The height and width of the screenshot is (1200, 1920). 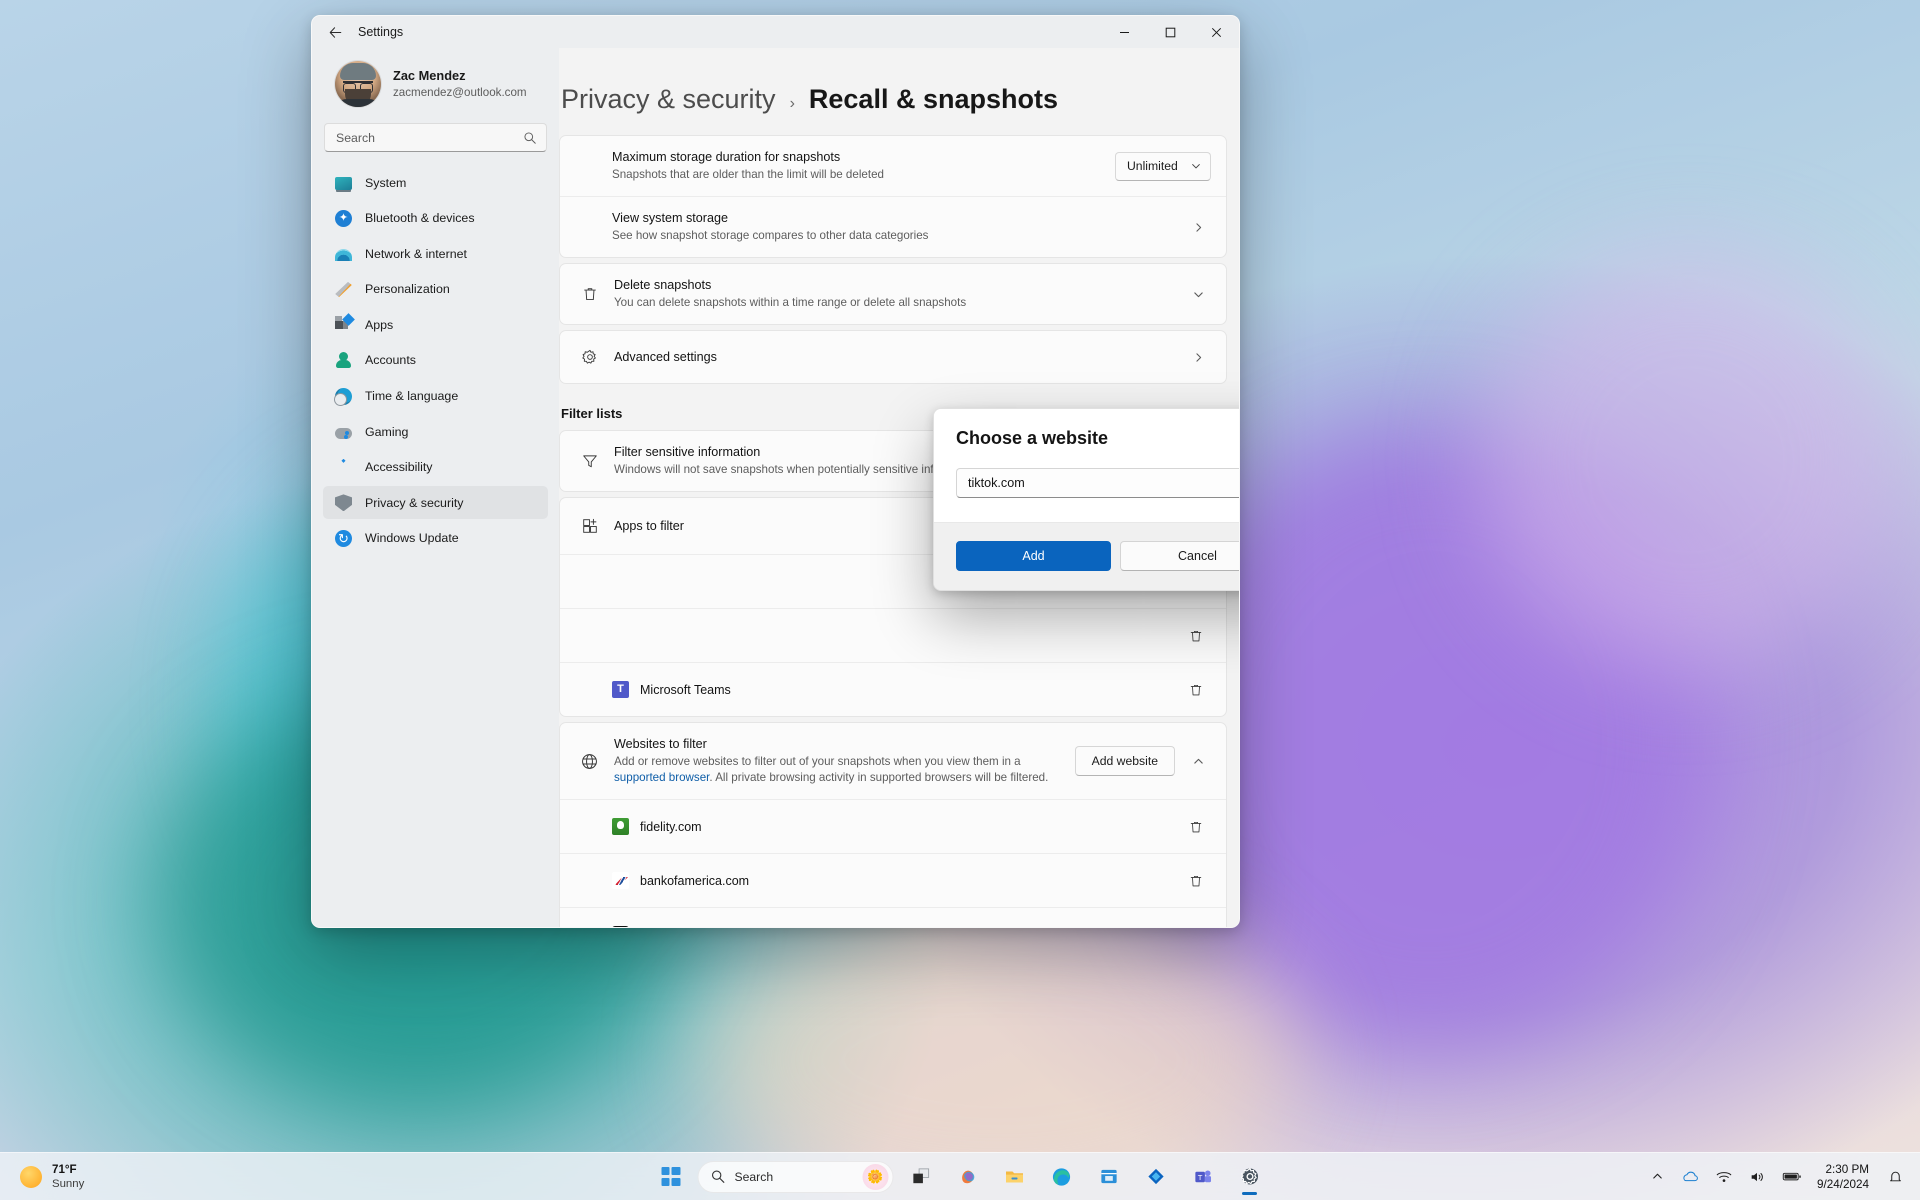 I want to click on svg-text: T, so click(x=1199, y=1177).